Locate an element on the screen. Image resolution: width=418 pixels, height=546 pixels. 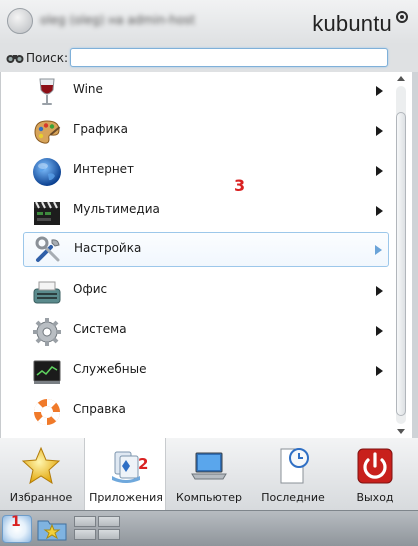
folder-star-icon is located at coordinates (52, 529).